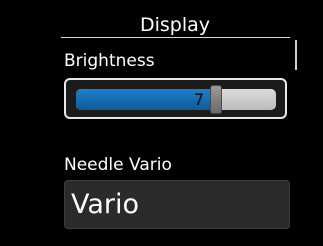 The image size is (323, 246). I want to click on scrollbar, so click(296, 55).